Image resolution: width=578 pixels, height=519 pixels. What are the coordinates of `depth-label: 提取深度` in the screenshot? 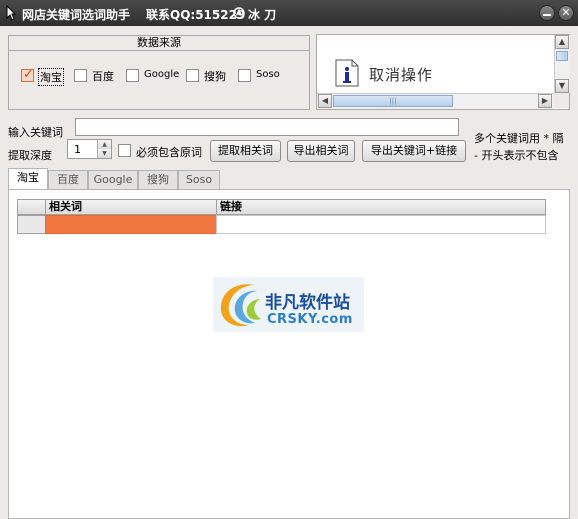 It's located at (30, 155).